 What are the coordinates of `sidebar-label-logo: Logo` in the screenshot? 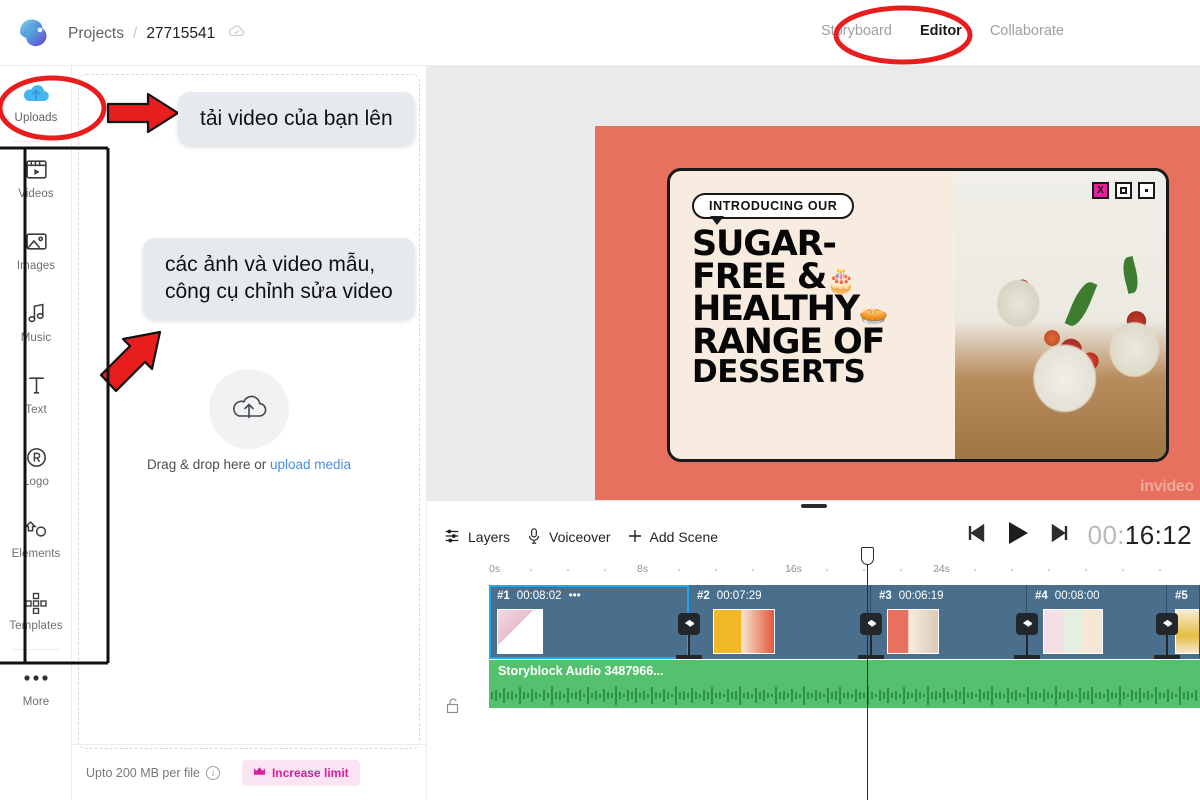 It's located at (36, 481).